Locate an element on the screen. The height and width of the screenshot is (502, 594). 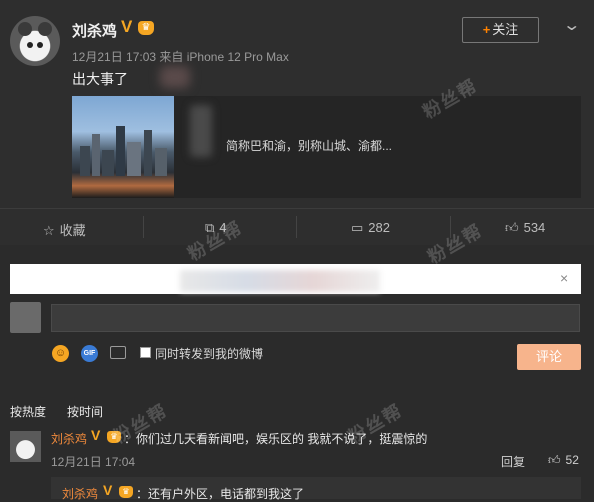
post-meta: 12月21日 17:03 来自 iPhone 12 Pro Max is located at coordinates (180, 56).